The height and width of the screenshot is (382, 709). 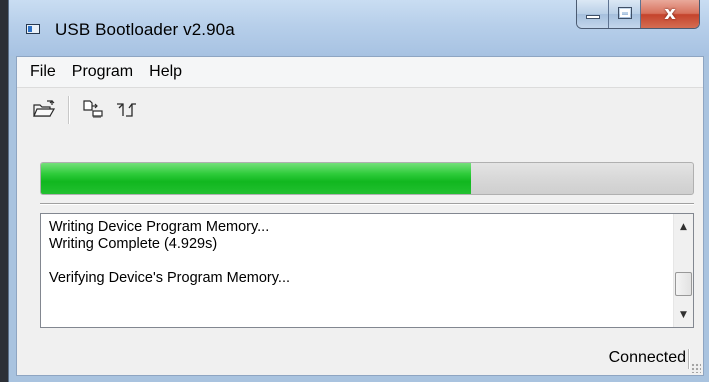 What do you see at coordinates (359, 28) in the screenshot?
I see `title-bar: USB Bootloader v2.90a x` at bounding box center [359, 28].